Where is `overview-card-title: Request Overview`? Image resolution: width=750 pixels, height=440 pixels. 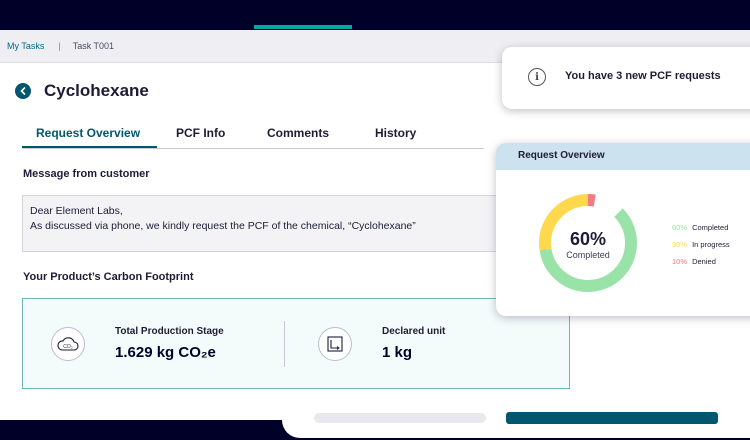
overview-card-title: Request Overview is located at coordinates (623, 156).